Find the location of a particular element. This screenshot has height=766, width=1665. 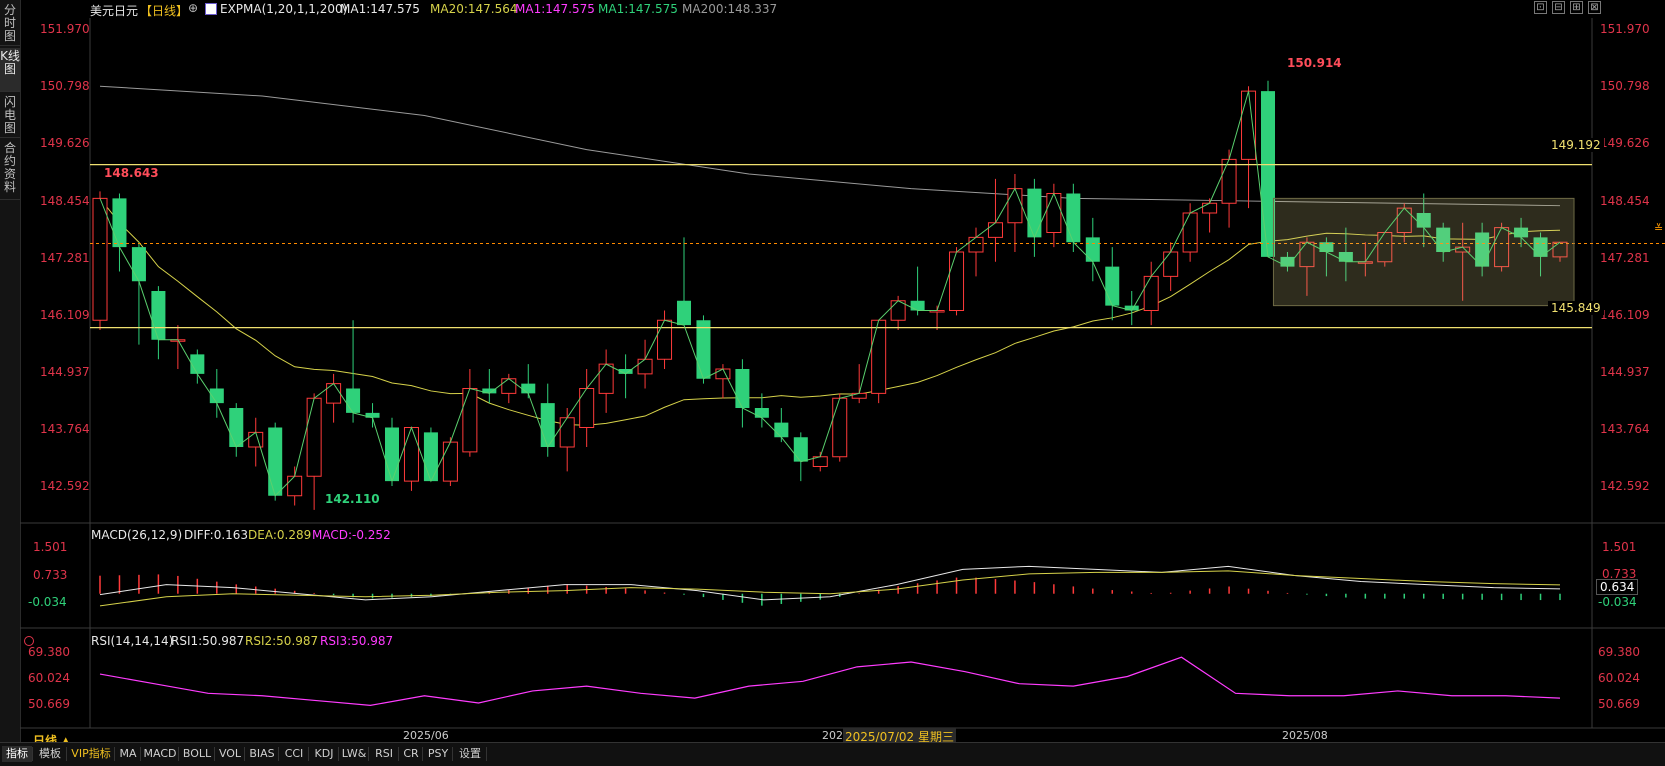

indicator-tab: VIP指标 is located at coordinates (91, 754).